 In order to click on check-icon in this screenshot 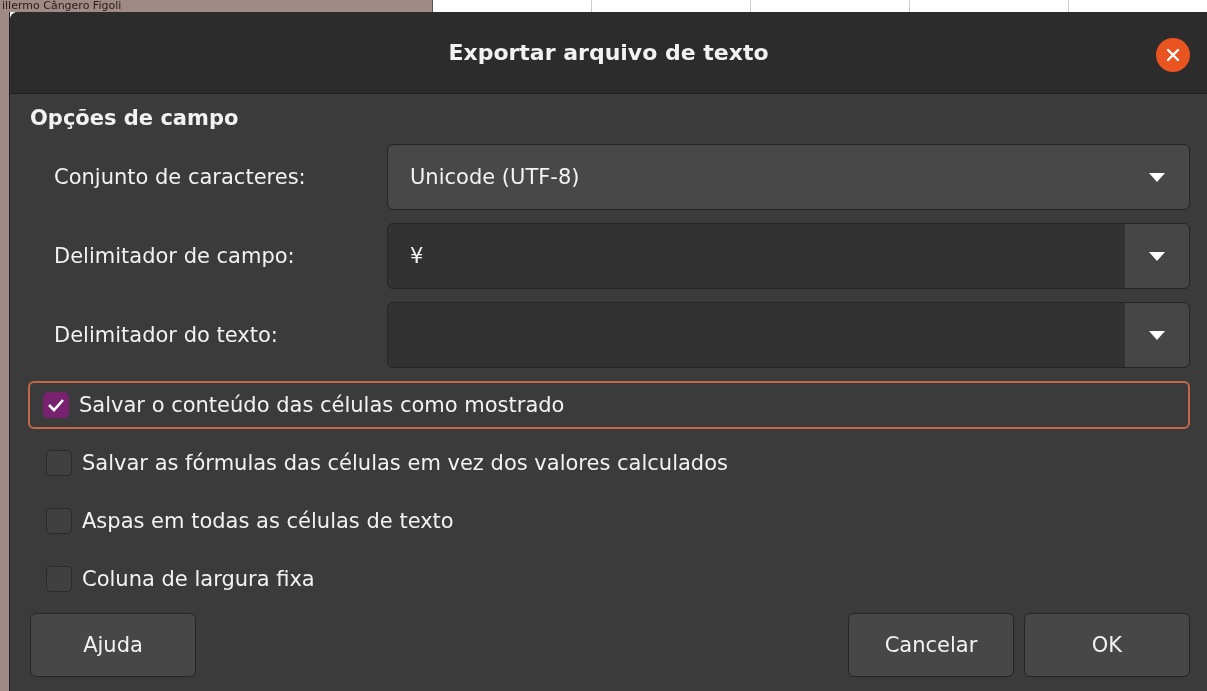, I will do `click(56, 405)`.